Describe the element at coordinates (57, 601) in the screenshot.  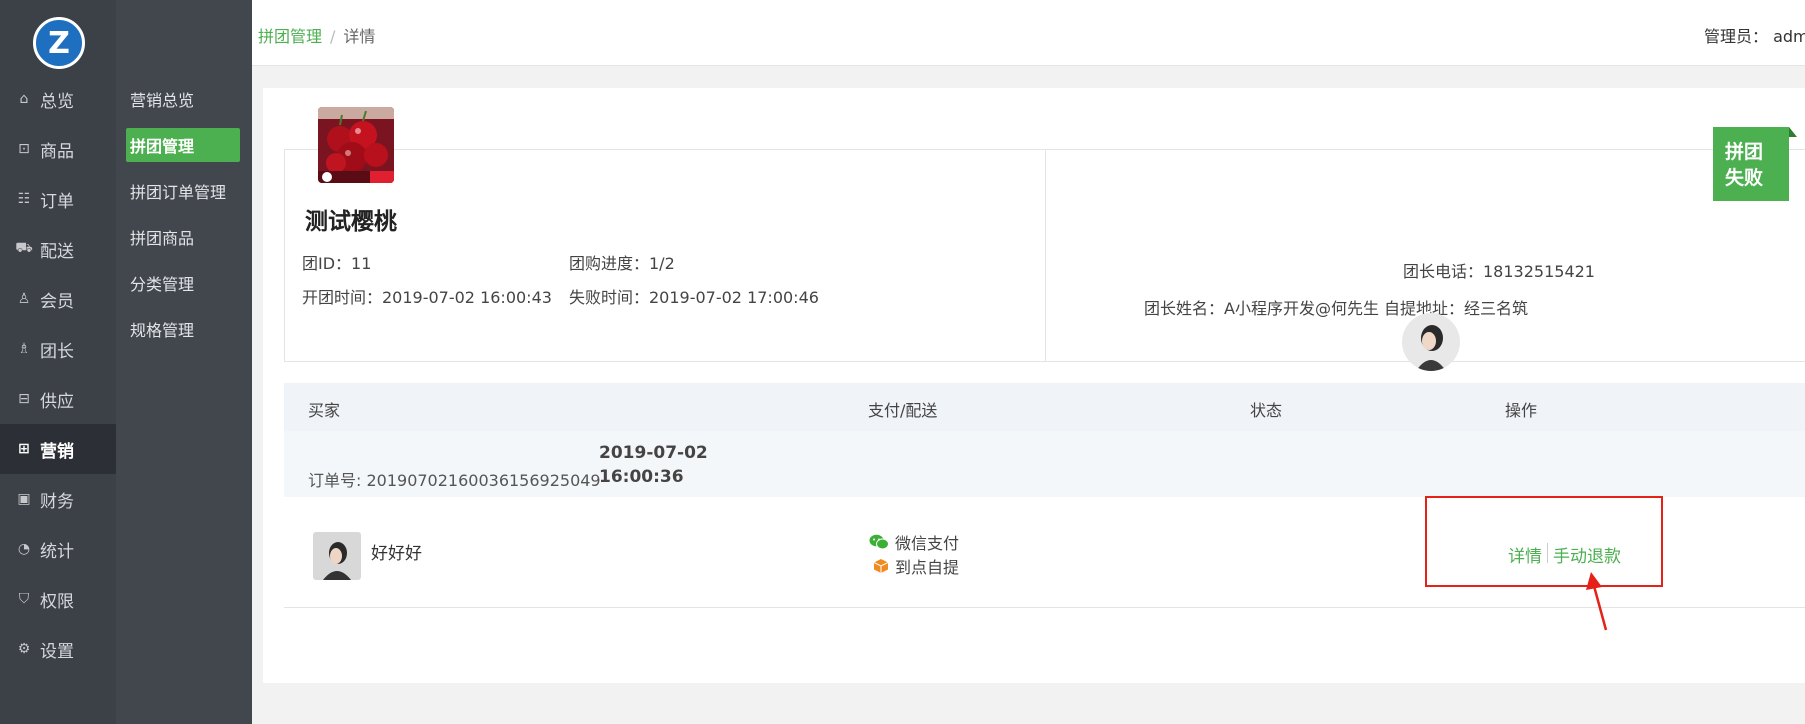
I see `sidebar-item-label: 权限` at that location.